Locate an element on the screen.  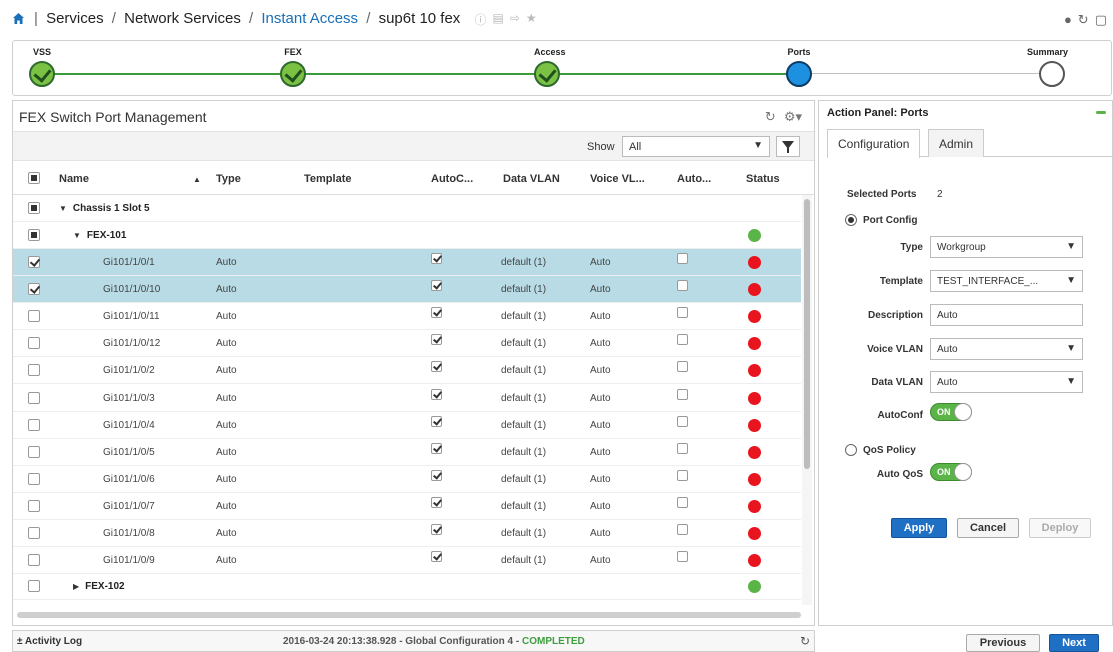
table-row: Gi101/1/0/2 Auto default (1) Auto is located at coordinates (407, 371).